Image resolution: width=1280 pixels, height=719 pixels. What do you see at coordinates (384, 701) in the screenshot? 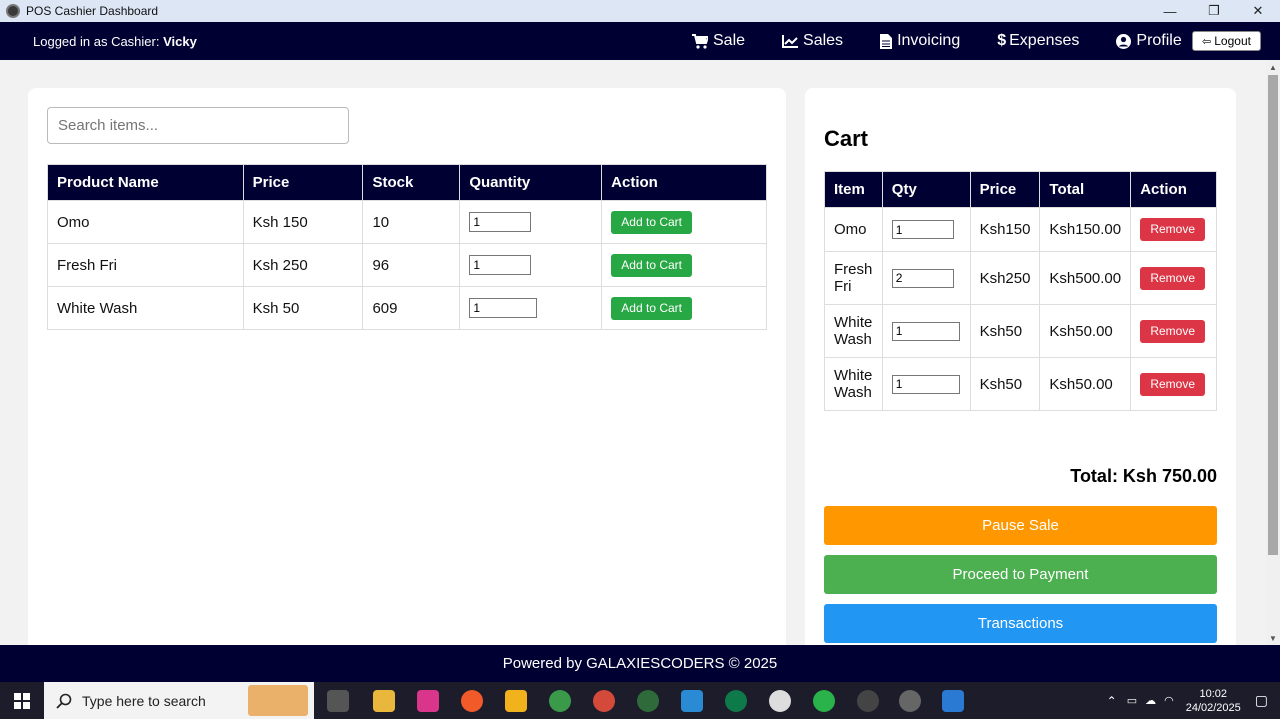
I see `file-explorer-icon` at bounding box center [384, 701].